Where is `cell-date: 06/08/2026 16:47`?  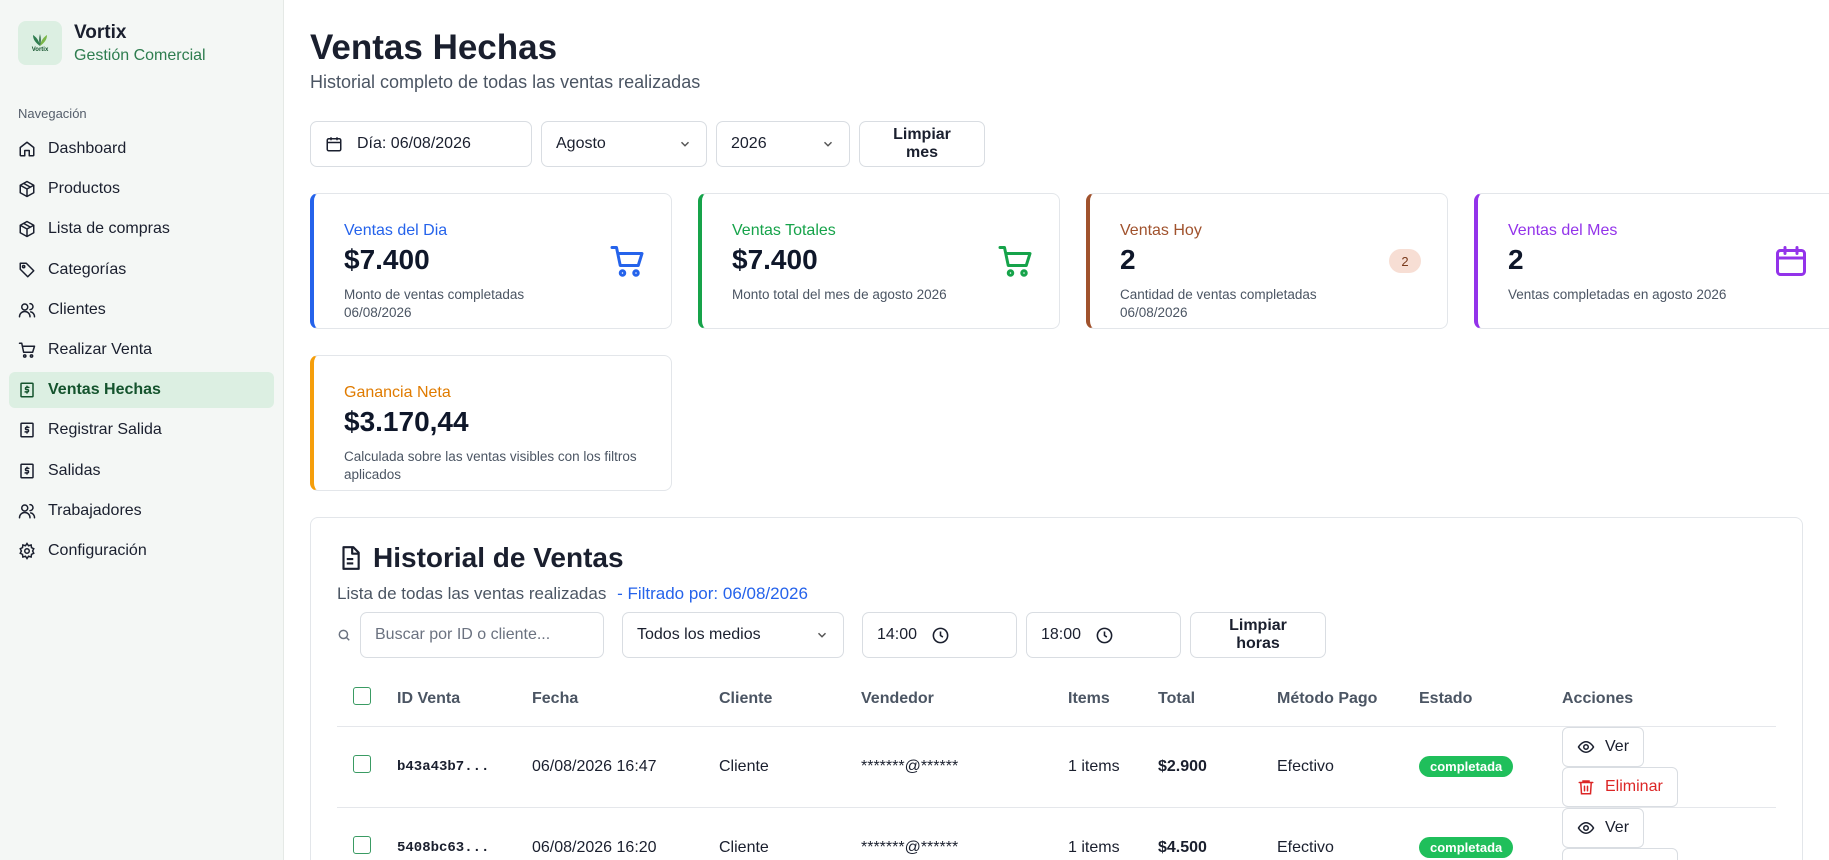
cell-date: 06/08/2026 16:47 is located at coordinates (625, 767).